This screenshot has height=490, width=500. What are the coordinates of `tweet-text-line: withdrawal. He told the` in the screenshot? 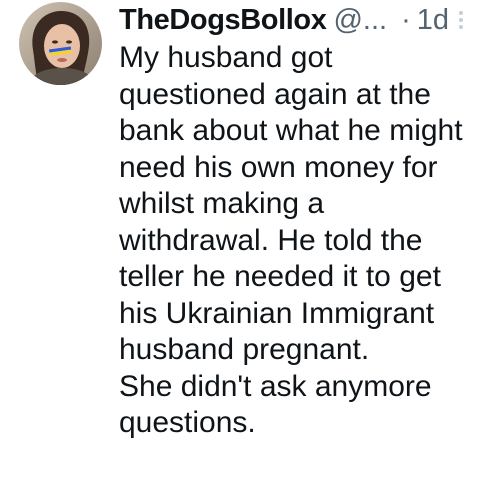 It's located at (271, 240).